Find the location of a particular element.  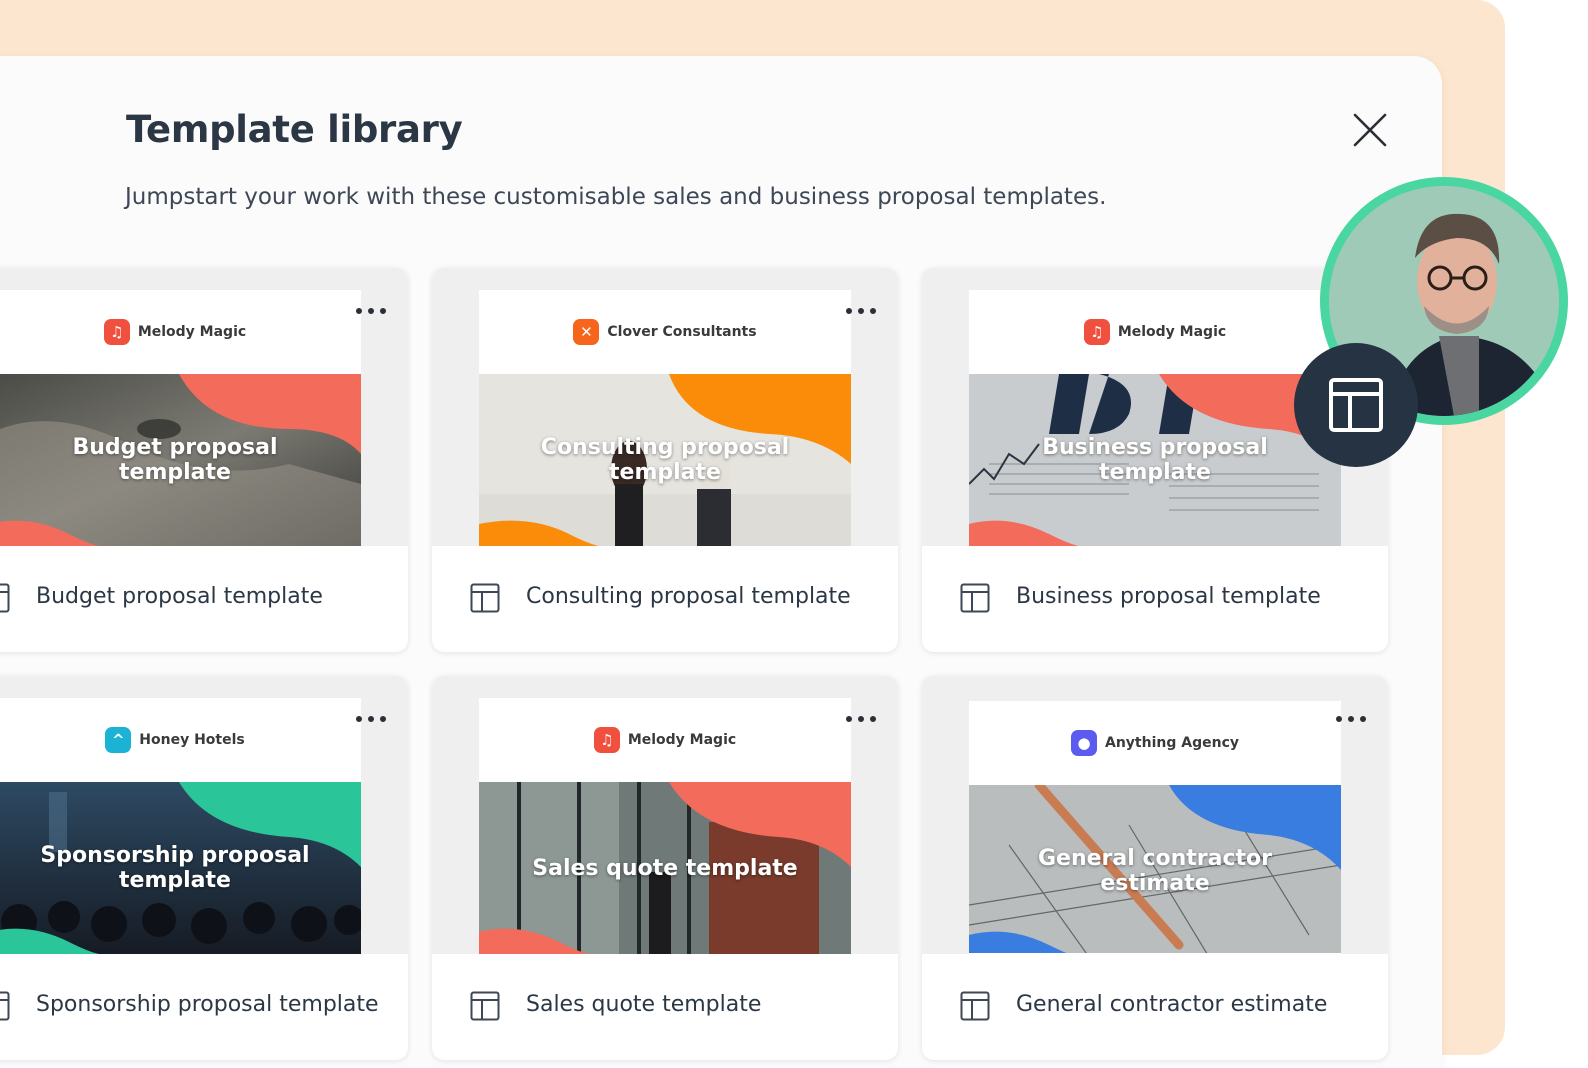

cover-image: Business proposal template is located at coordinates (1155, 460).